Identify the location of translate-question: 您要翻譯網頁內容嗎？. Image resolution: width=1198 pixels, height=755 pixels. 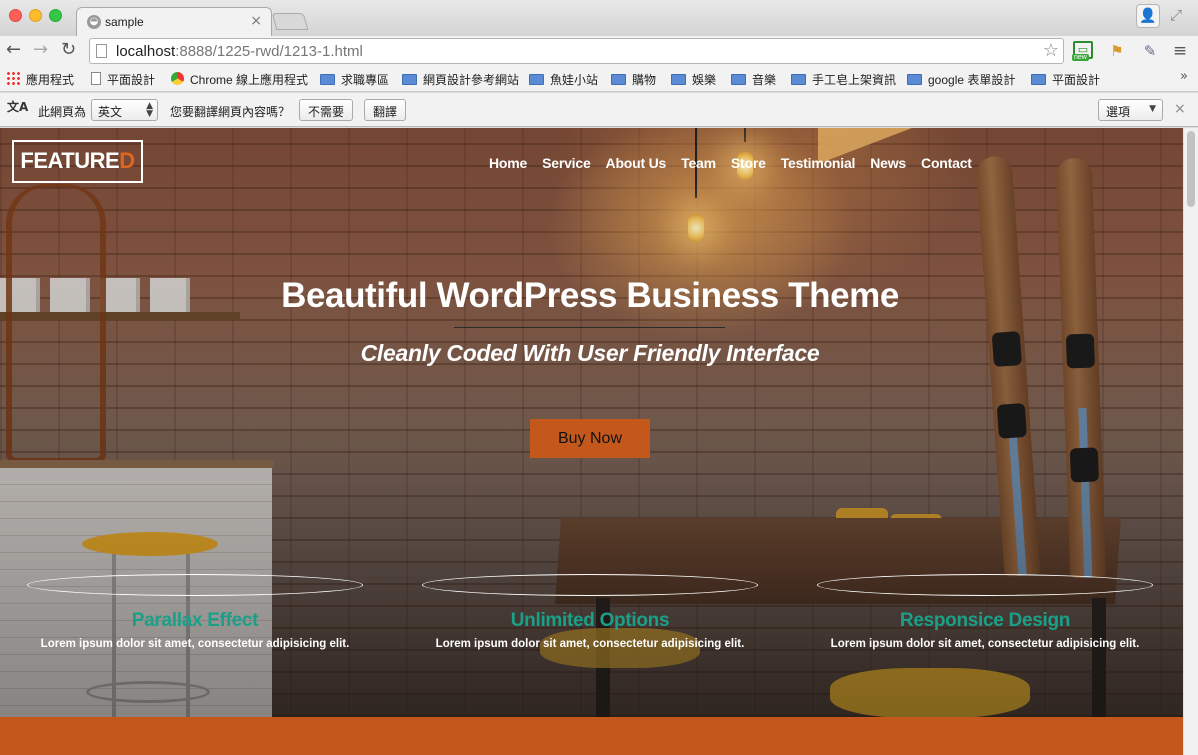
(230, 112).